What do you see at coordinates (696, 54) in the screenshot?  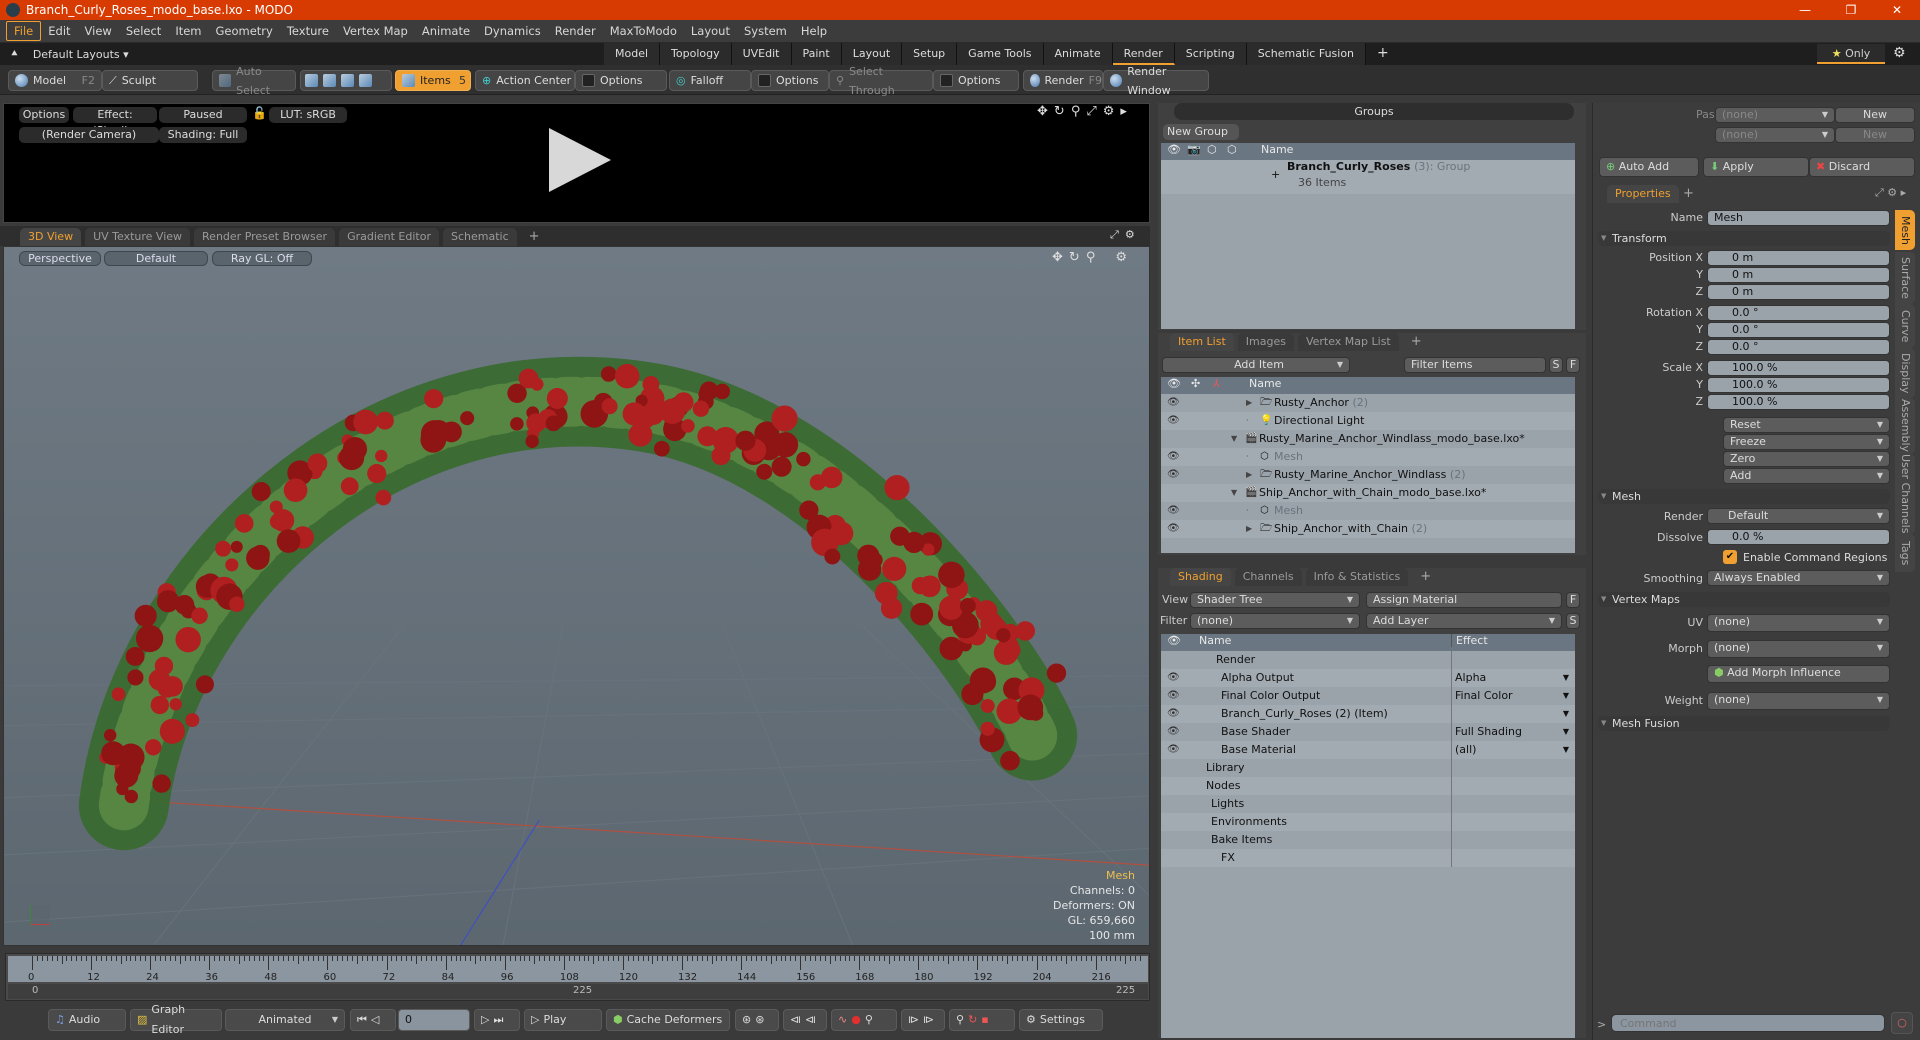 I see `layout-tab-topology: Topology` at bounding box center [696, 54].